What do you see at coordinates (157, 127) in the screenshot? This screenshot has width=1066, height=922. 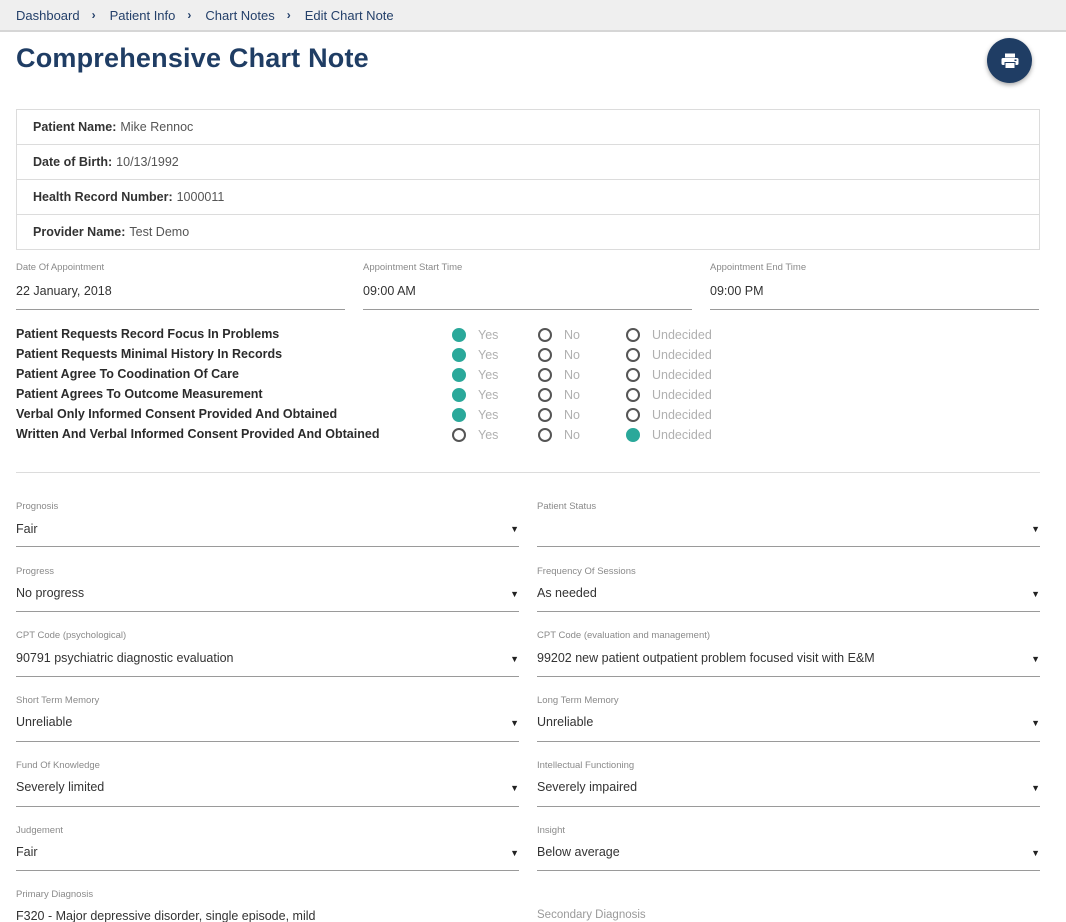 I see `patient-name-value: Mike Rennoc` at bounding box center [157, 127].